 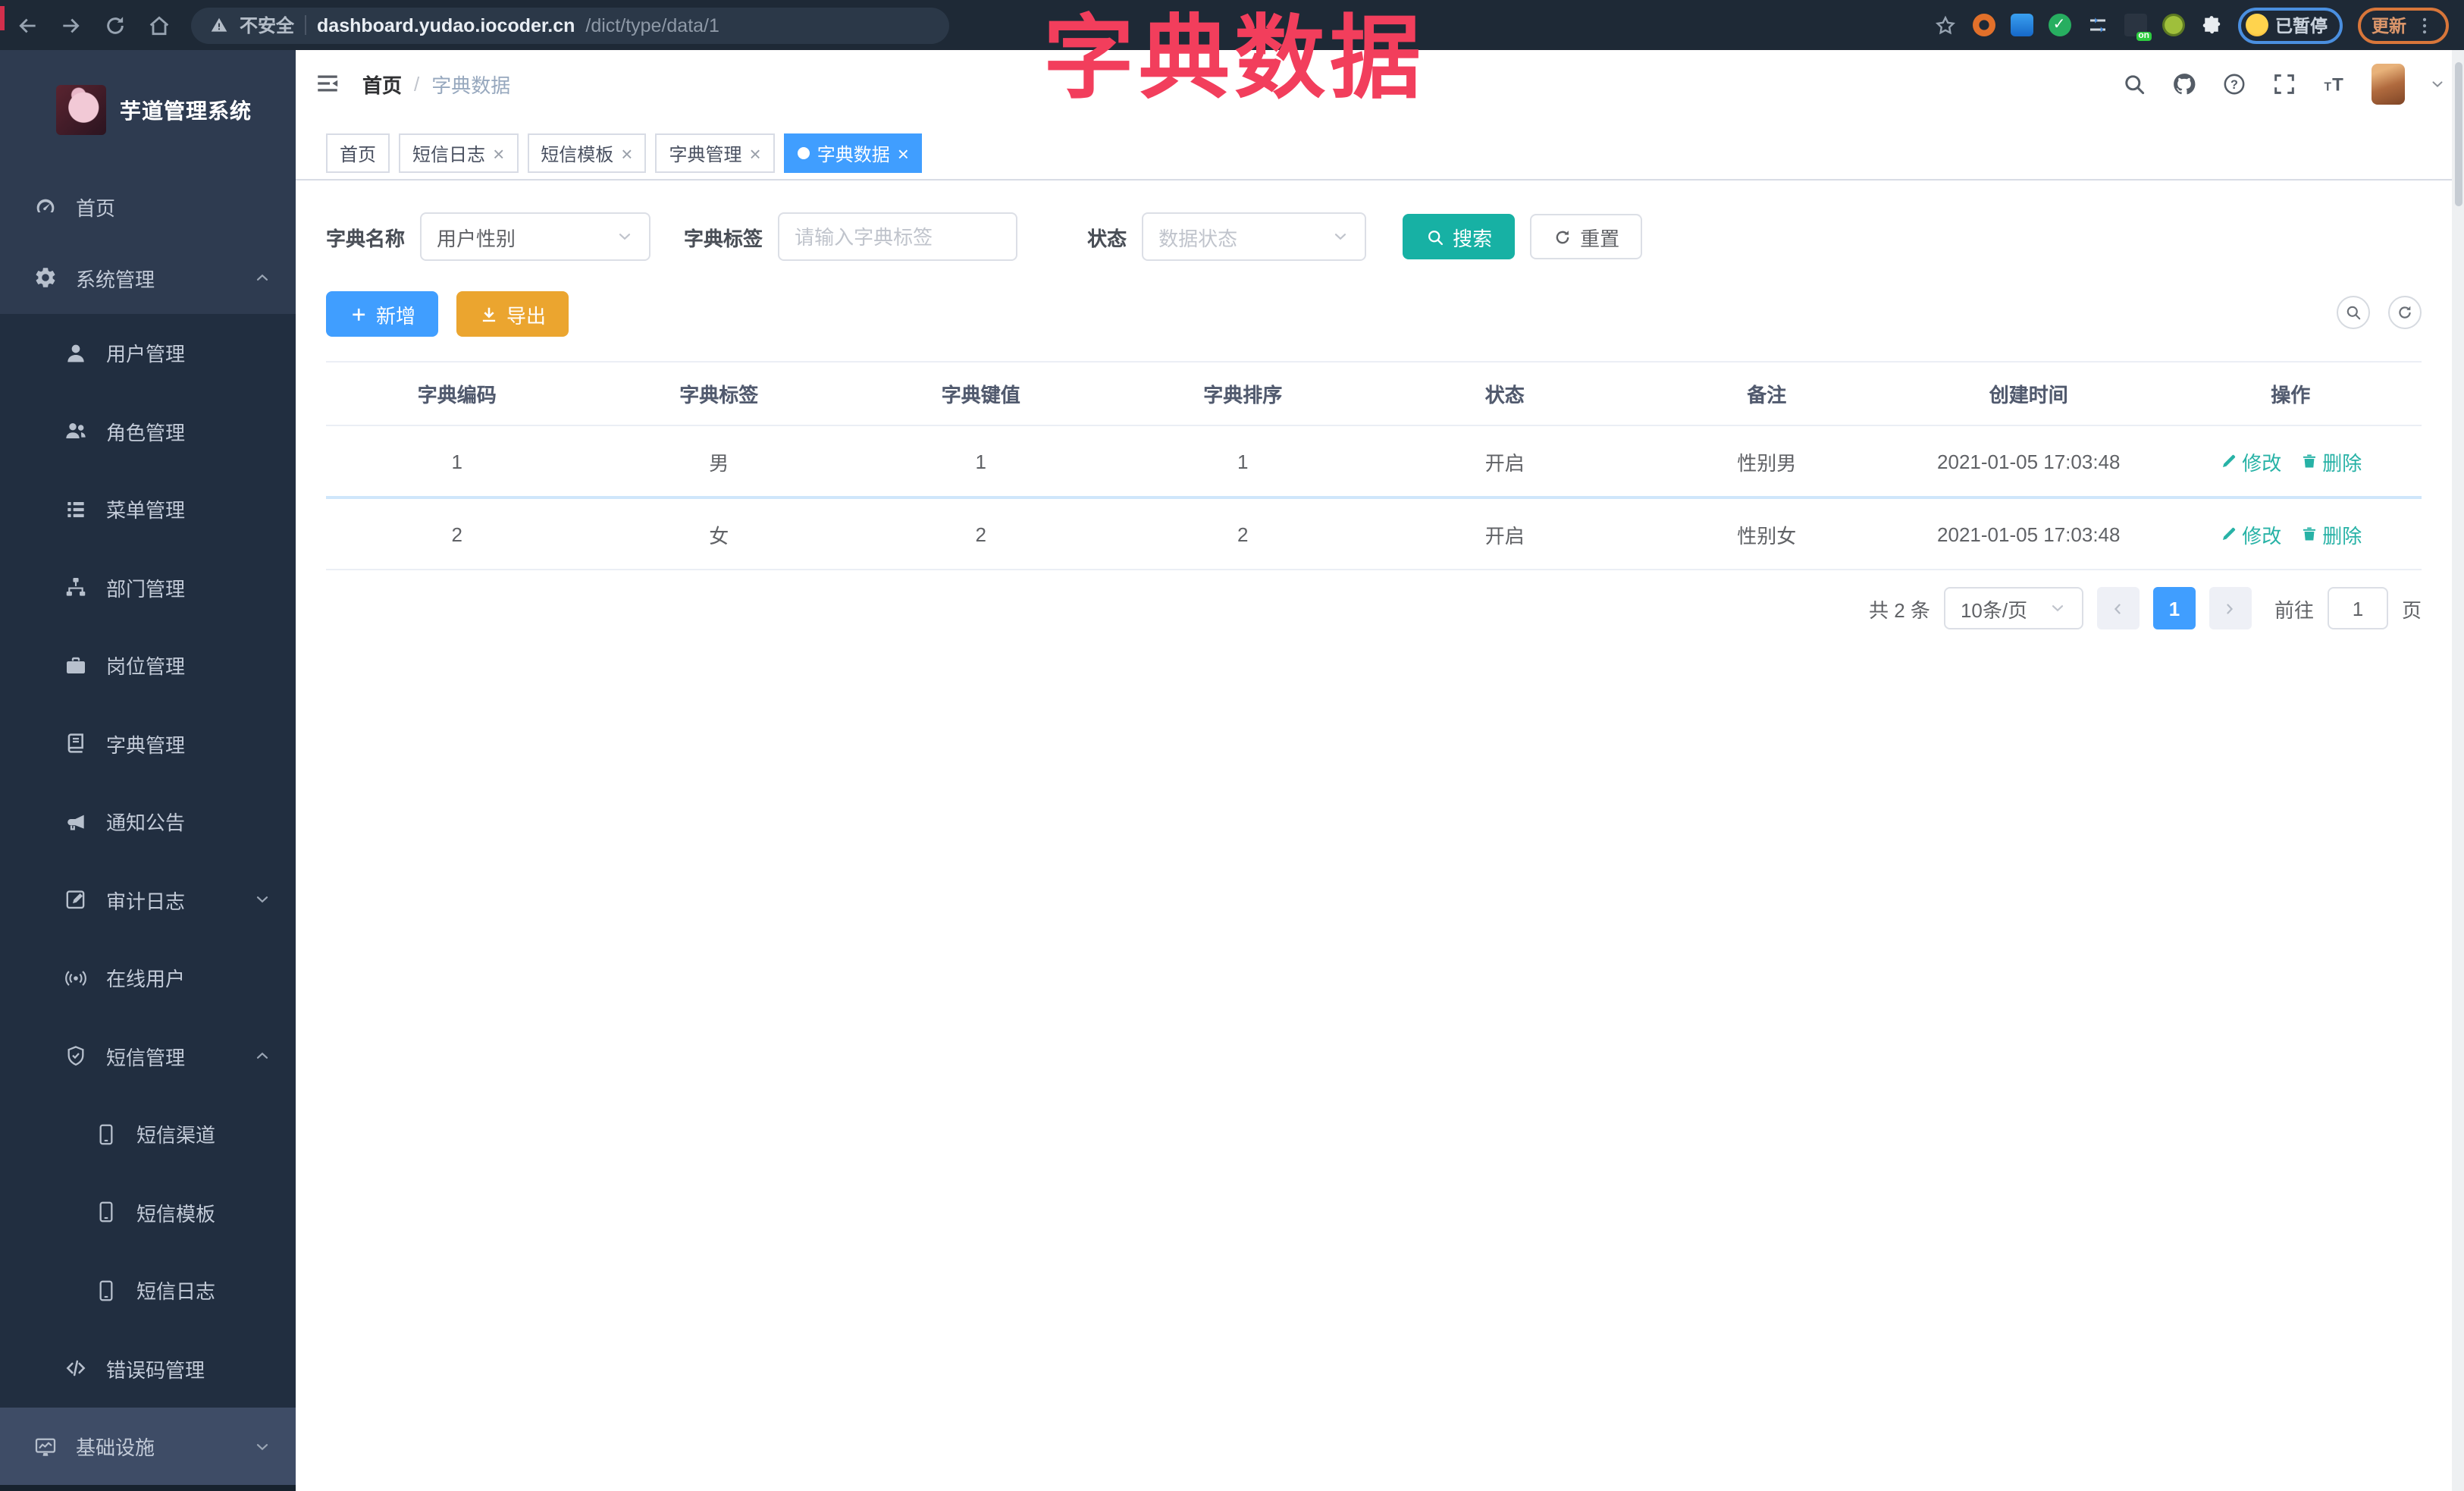 What do you see at coordinates (446, 25) in the screenshot?
I see `url-host: dashboard.yudao.iocoder.cn` at bounding box center [446, 25].